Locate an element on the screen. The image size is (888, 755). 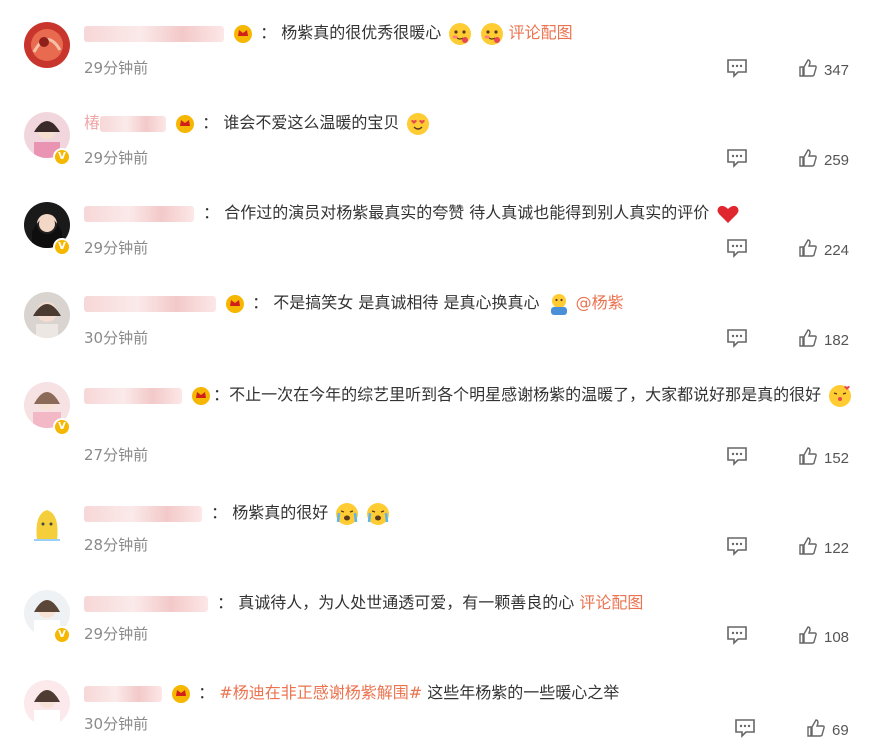
comment-line: ： 真诚待人，为人处世通透可爱，有一颗善良的心 评论配图 is located at coordinates (472, 603).